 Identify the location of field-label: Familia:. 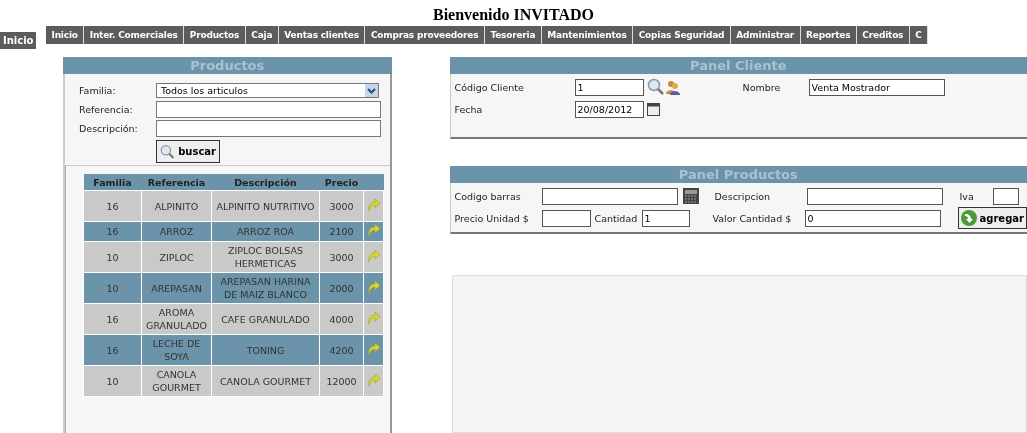
(98, 90).